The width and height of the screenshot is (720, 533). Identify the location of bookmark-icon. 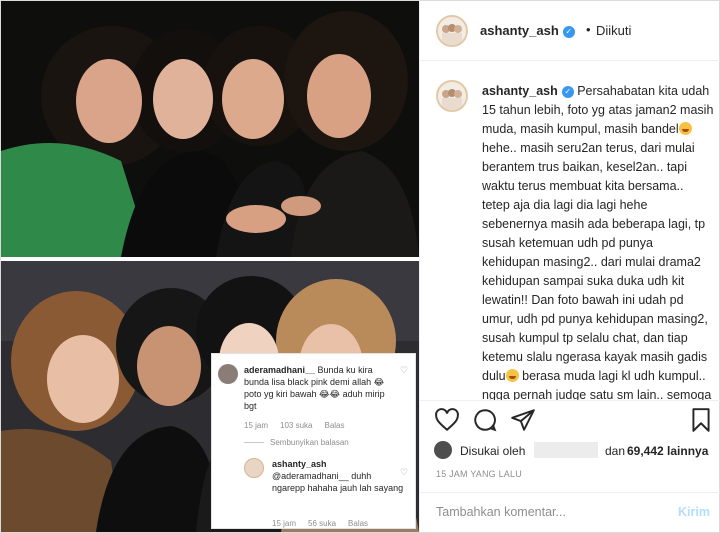
(701, 420).